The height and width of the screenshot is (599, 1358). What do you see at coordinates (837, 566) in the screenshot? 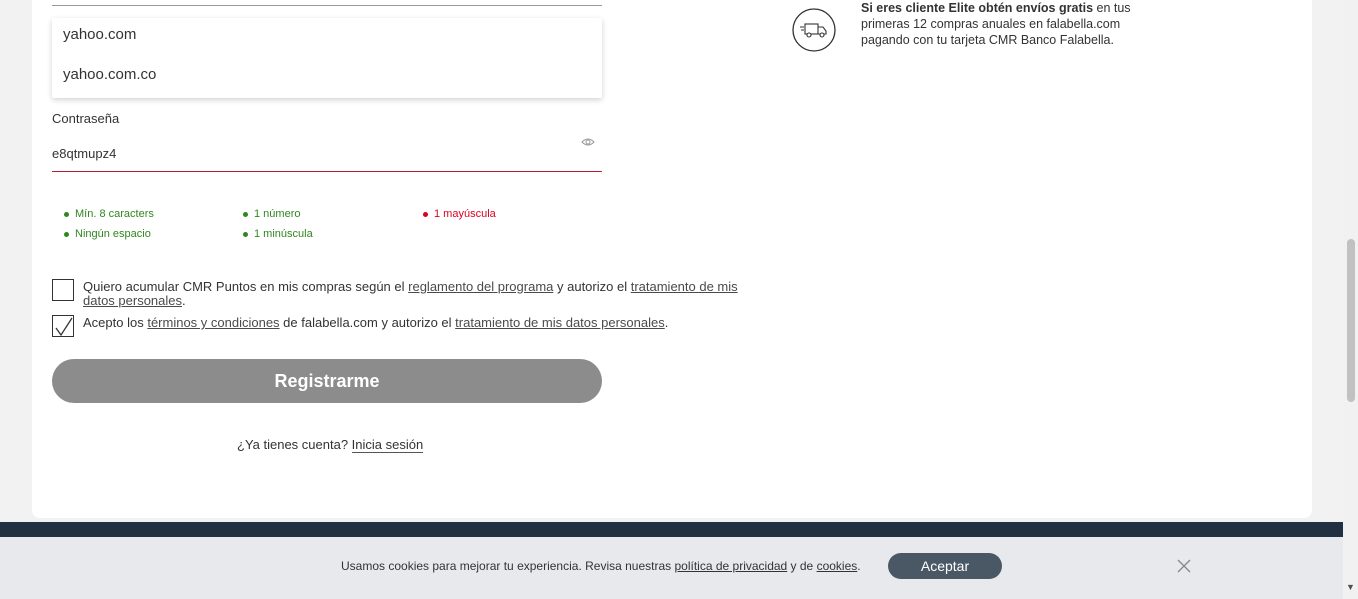
I see `cookies-link: cookies` at bounding box center [837, 566].